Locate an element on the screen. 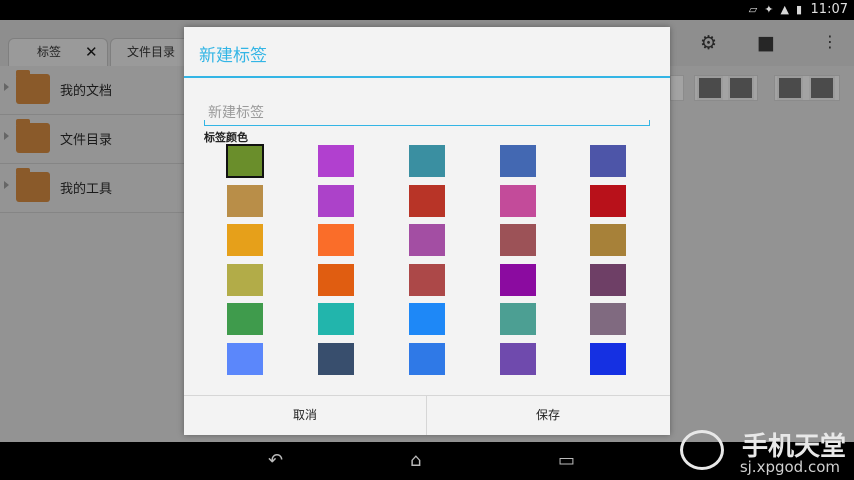 The width and height of the screenshot is (854, 480). status-time: 11:07 is located at coordinates (829, 9).